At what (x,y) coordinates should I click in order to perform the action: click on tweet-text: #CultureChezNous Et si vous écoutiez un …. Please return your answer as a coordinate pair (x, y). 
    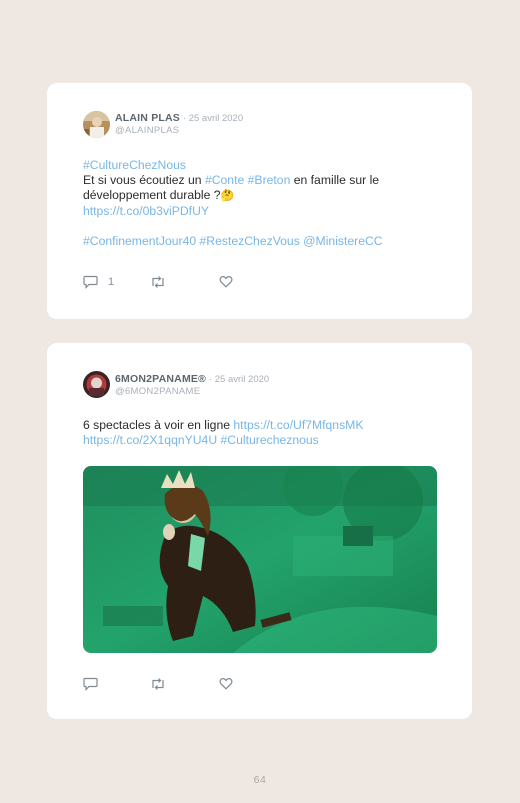
    Looking at the image, I should click on (258, 203).